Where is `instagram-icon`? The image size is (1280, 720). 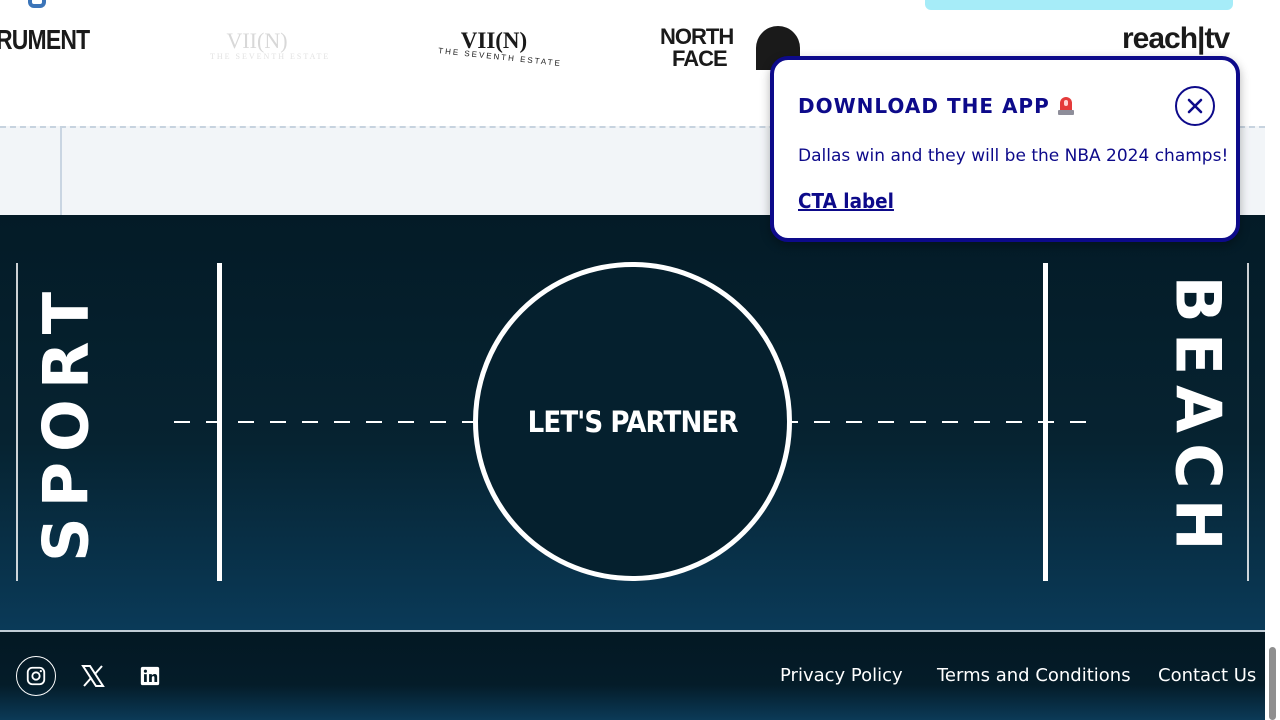
instagram-icon is located at coordinates (36, 676).